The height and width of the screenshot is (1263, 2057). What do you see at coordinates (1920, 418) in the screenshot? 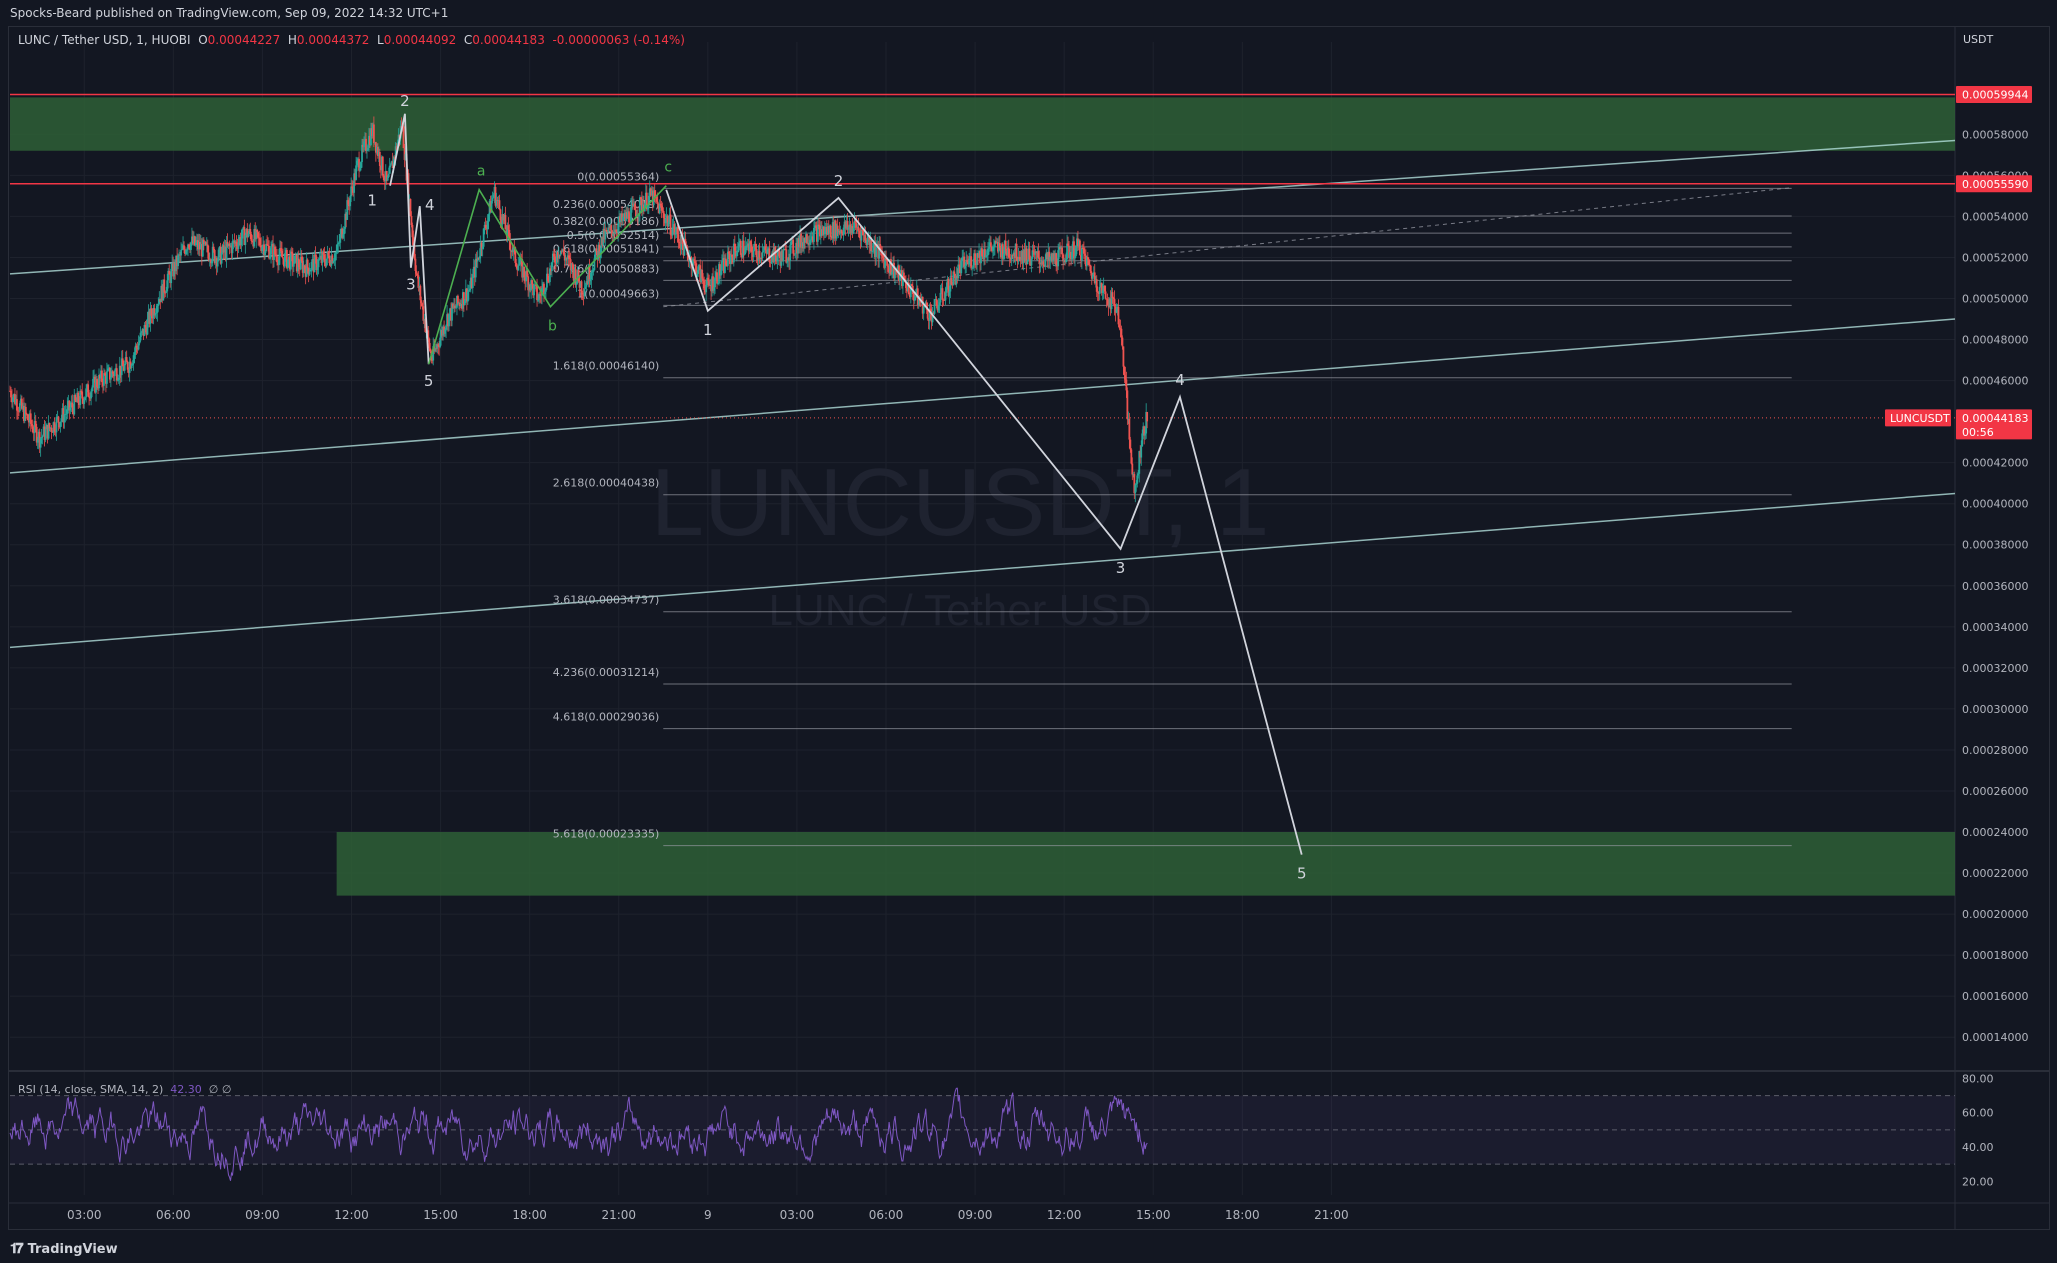
I see `symbol-tag-text: LUNCUSDT` at bounding box center [1920, 418].